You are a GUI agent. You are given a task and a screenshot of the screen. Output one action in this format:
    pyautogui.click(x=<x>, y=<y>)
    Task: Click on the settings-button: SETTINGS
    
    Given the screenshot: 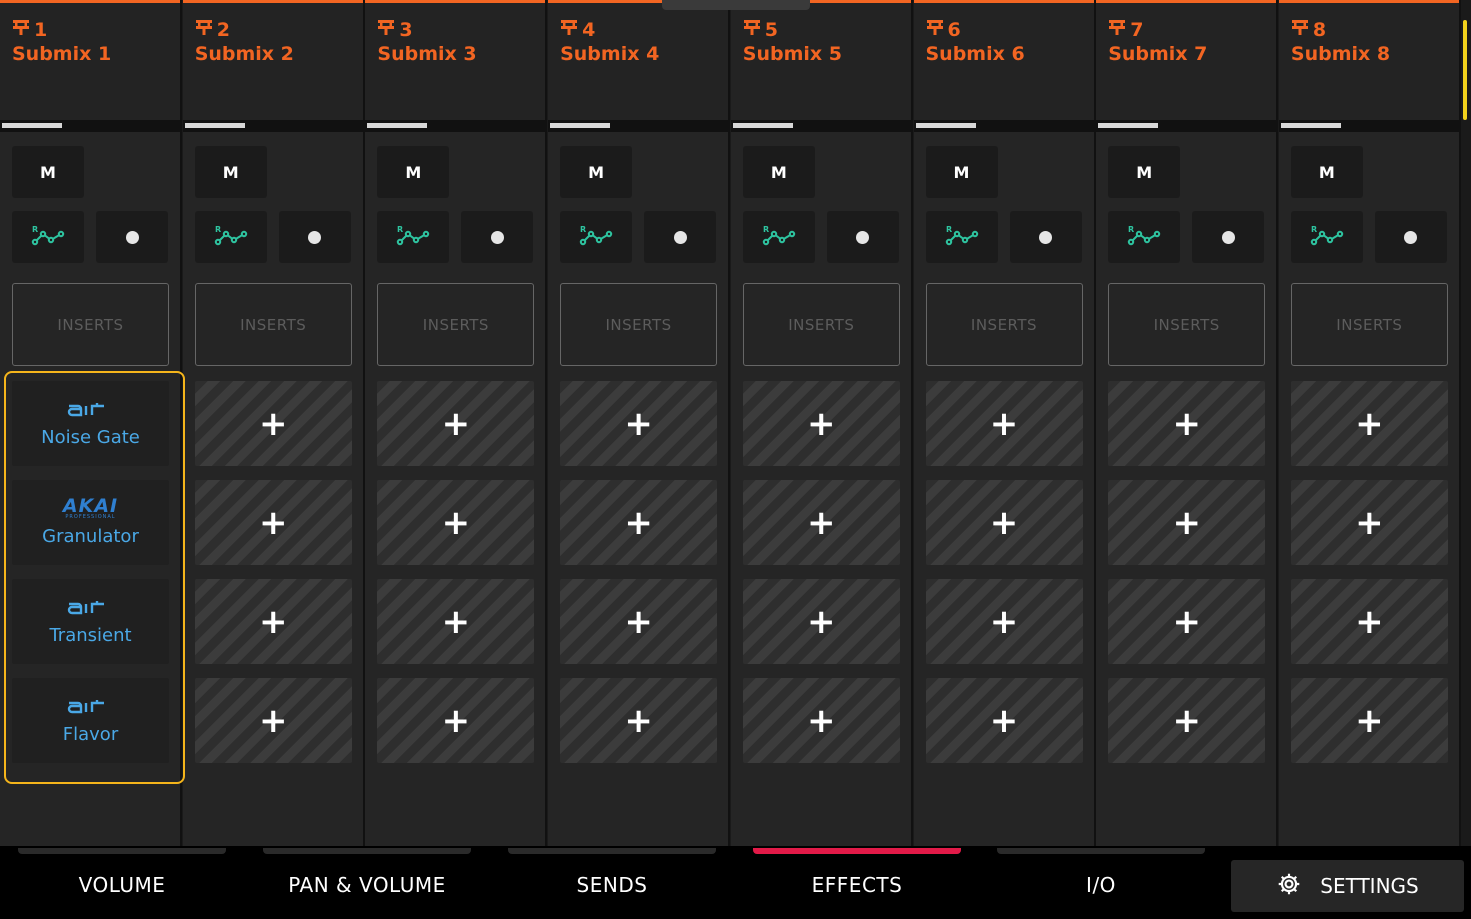 What is the action you would take?
    pyautogui.click(x=1347, y=886)
    